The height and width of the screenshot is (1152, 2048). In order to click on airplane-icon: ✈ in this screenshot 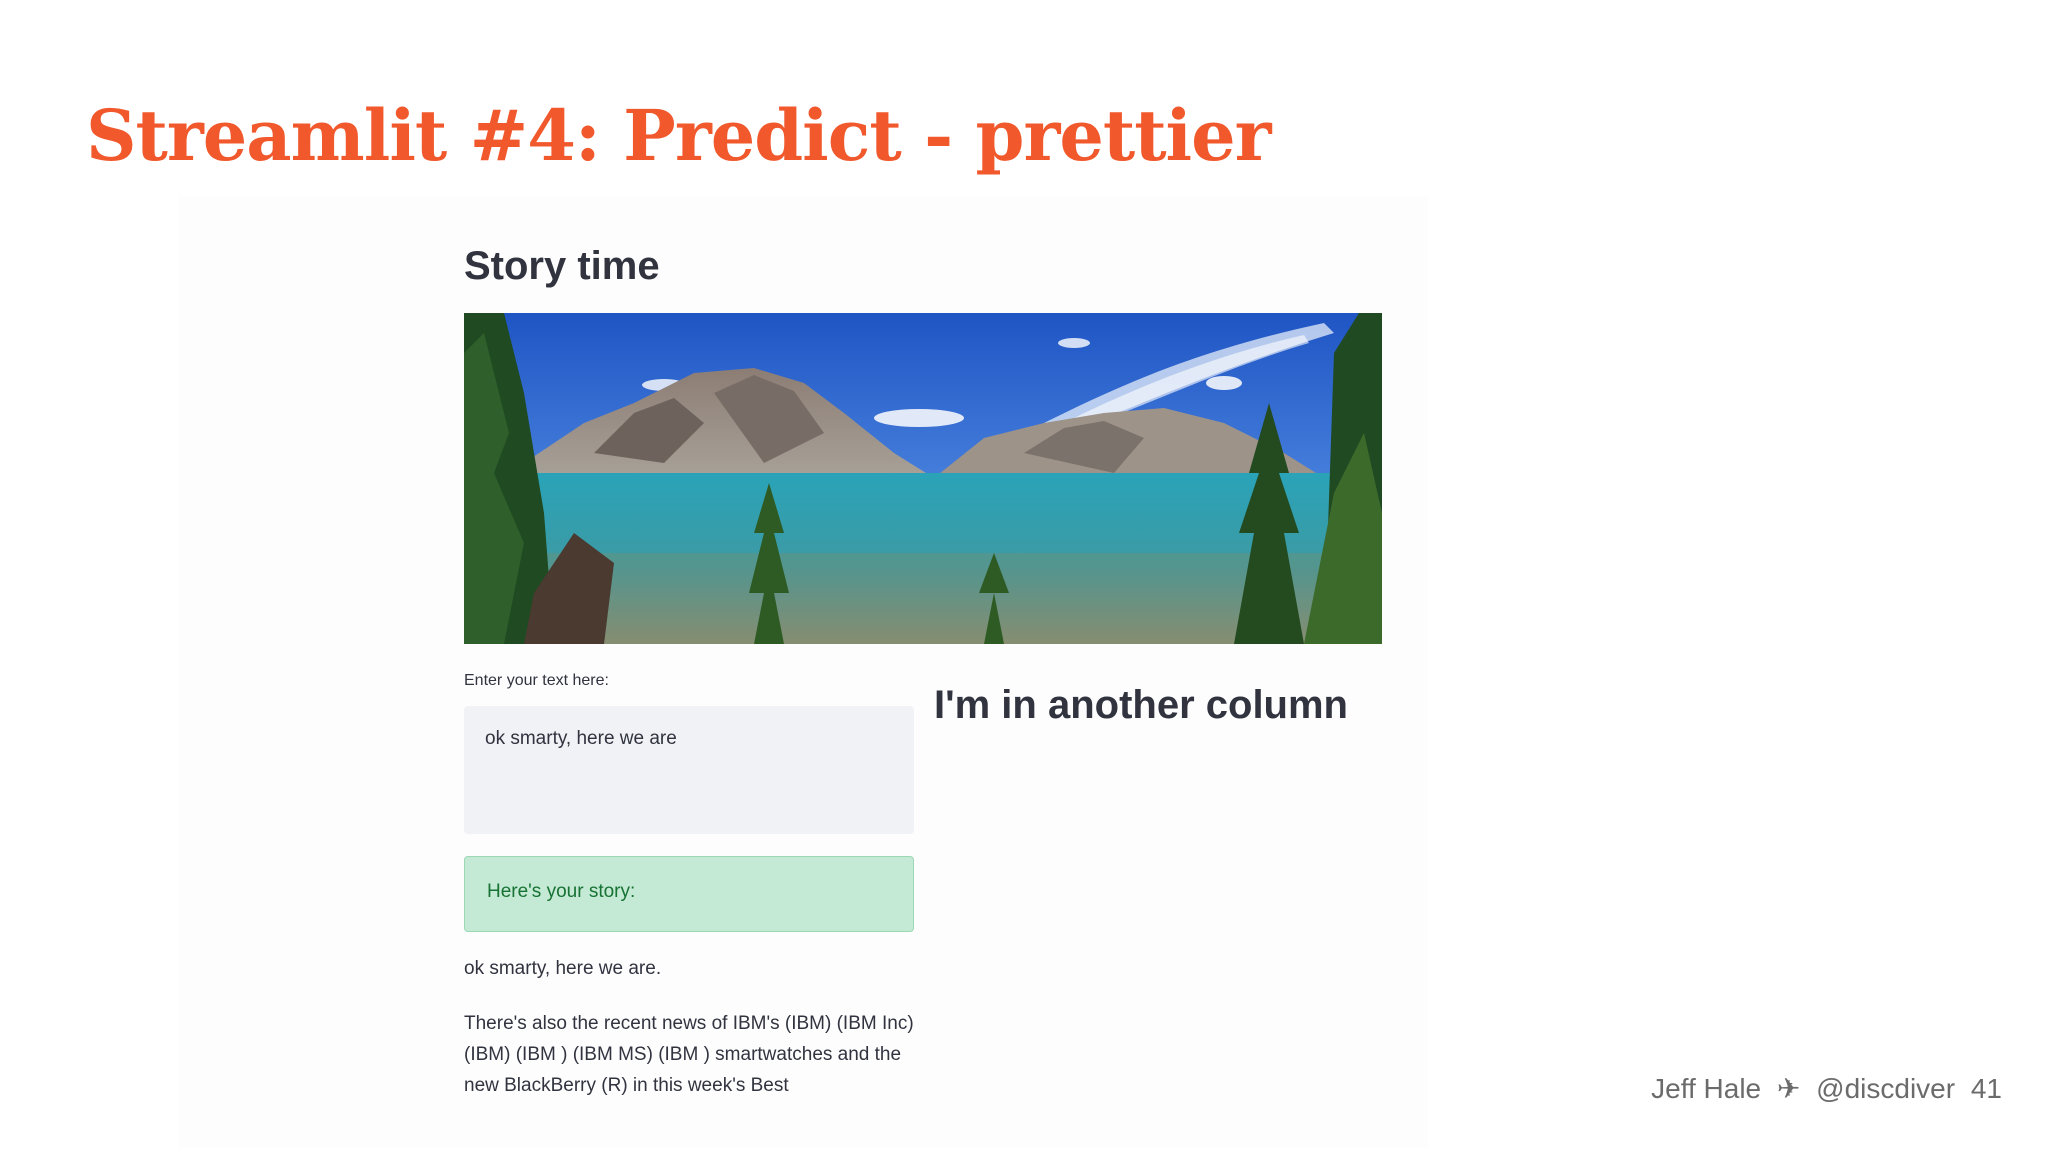, I will do `click(1788, 1088)`.